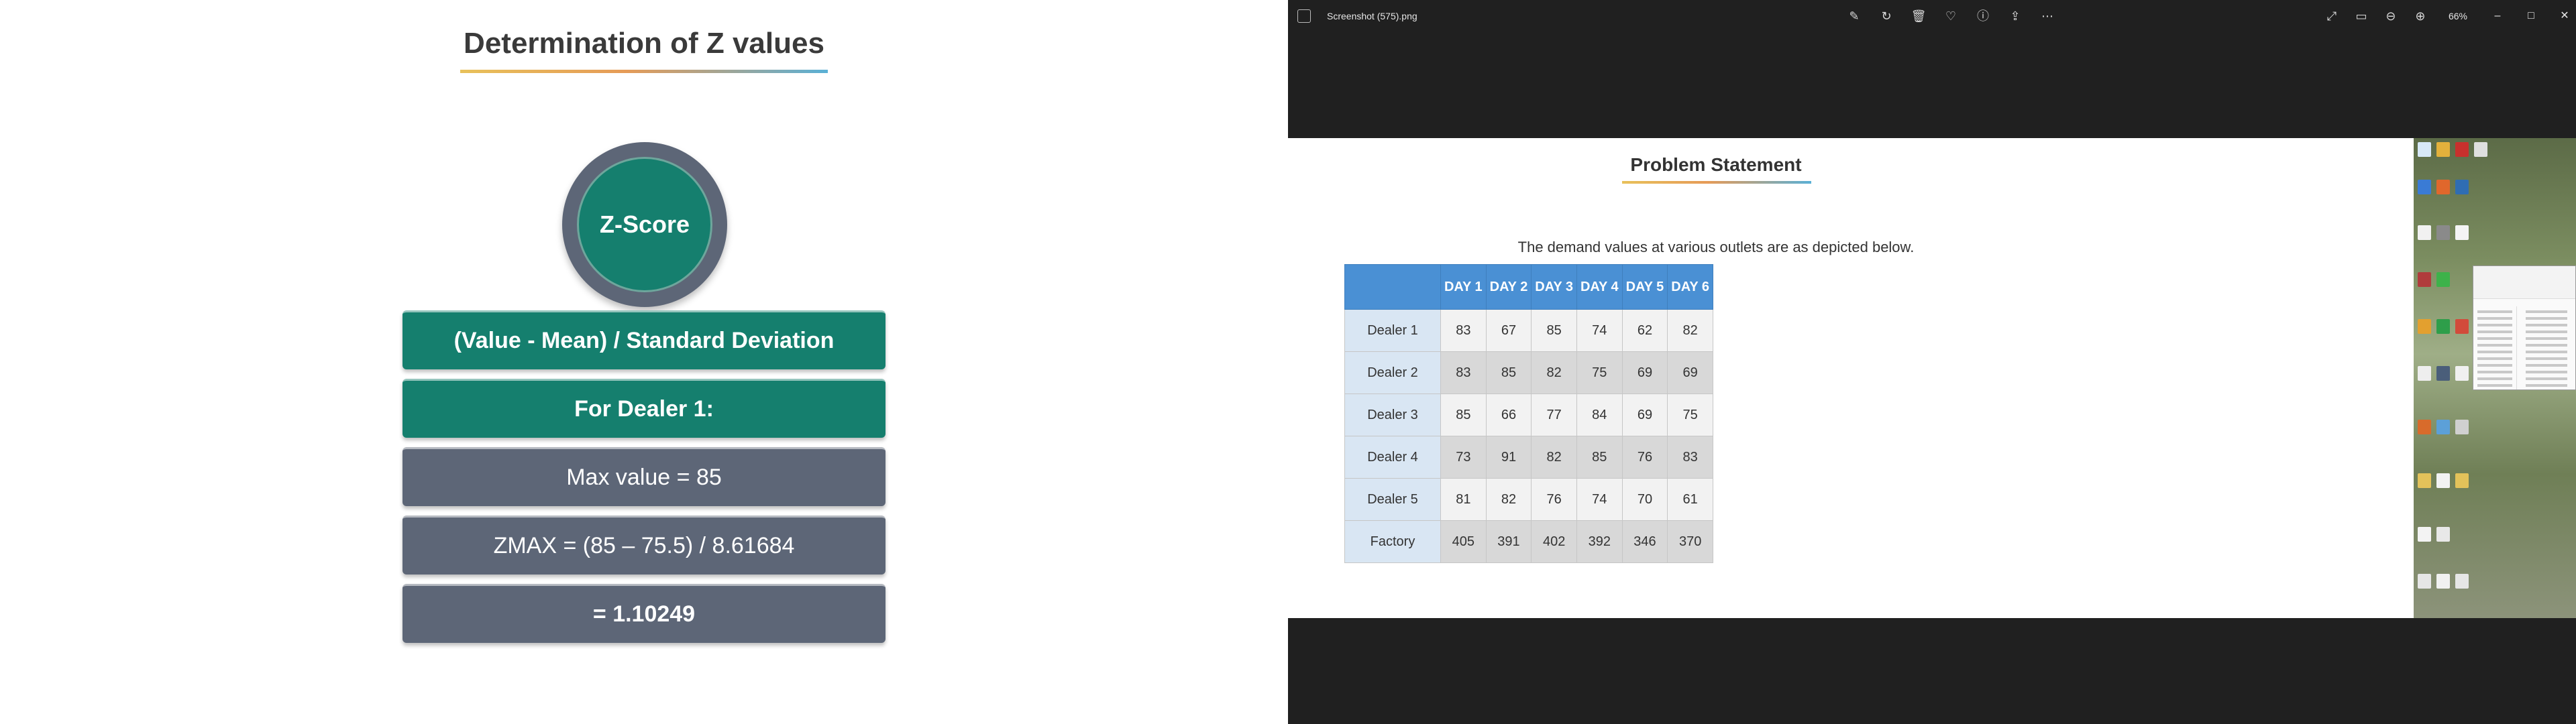 The height and width of the screenshot is (724, 2576). What do you see at coordinates (2495, 347) in the screenshot?
I see `explorer-nav-pane` at bounding box center [2495, 347].